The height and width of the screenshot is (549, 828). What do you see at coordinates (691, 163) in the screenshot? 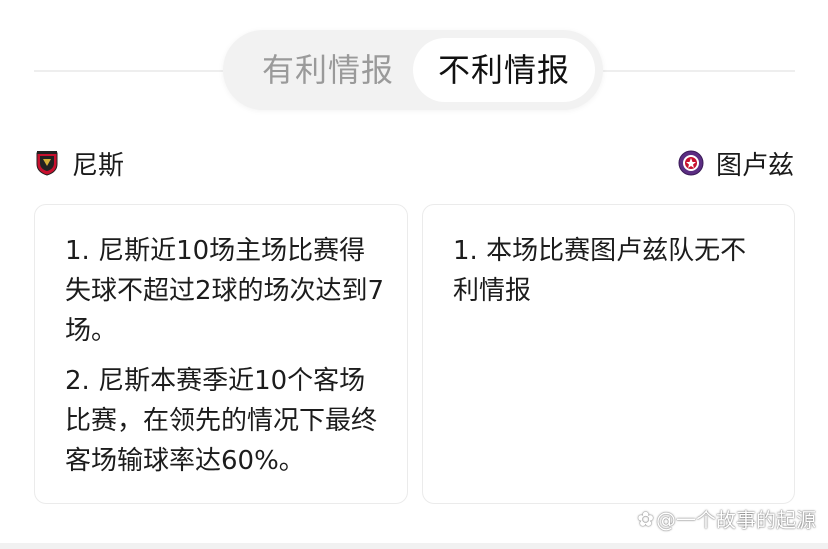
I see `toulouse-club-crest-icon` at bounding box center [691, 163].